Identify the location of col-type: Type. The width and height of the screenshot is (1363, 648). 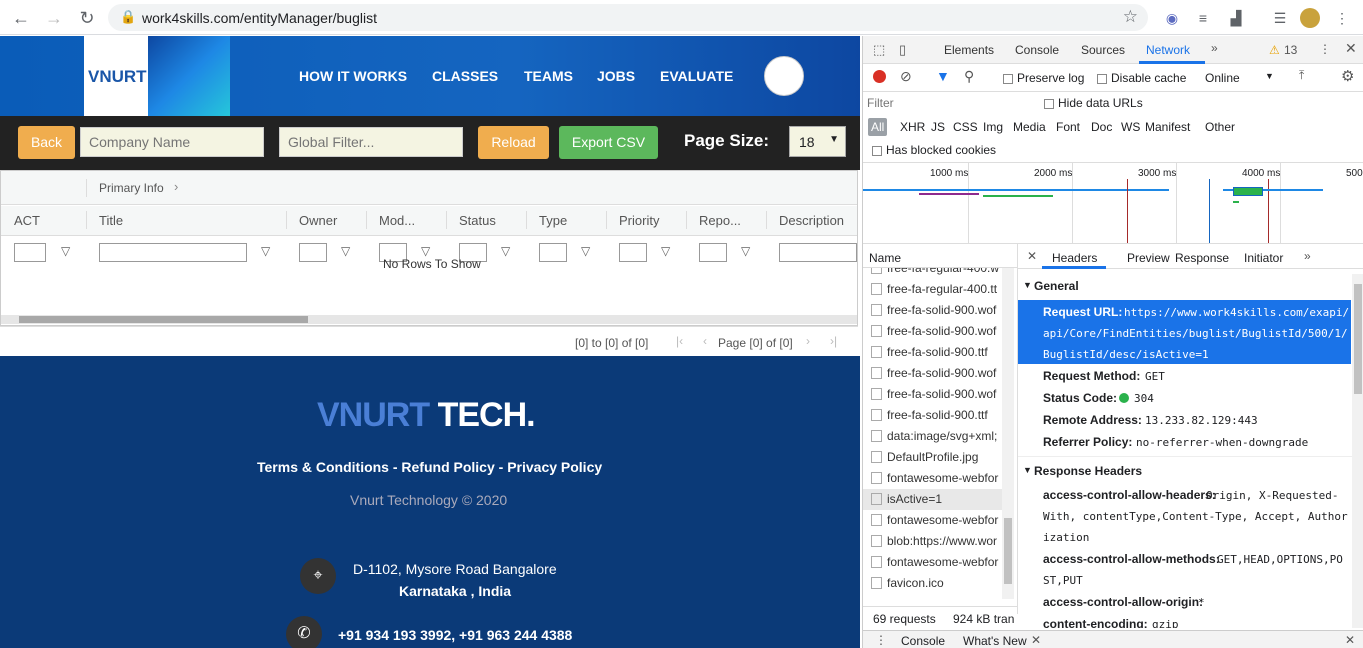
(553, 220).